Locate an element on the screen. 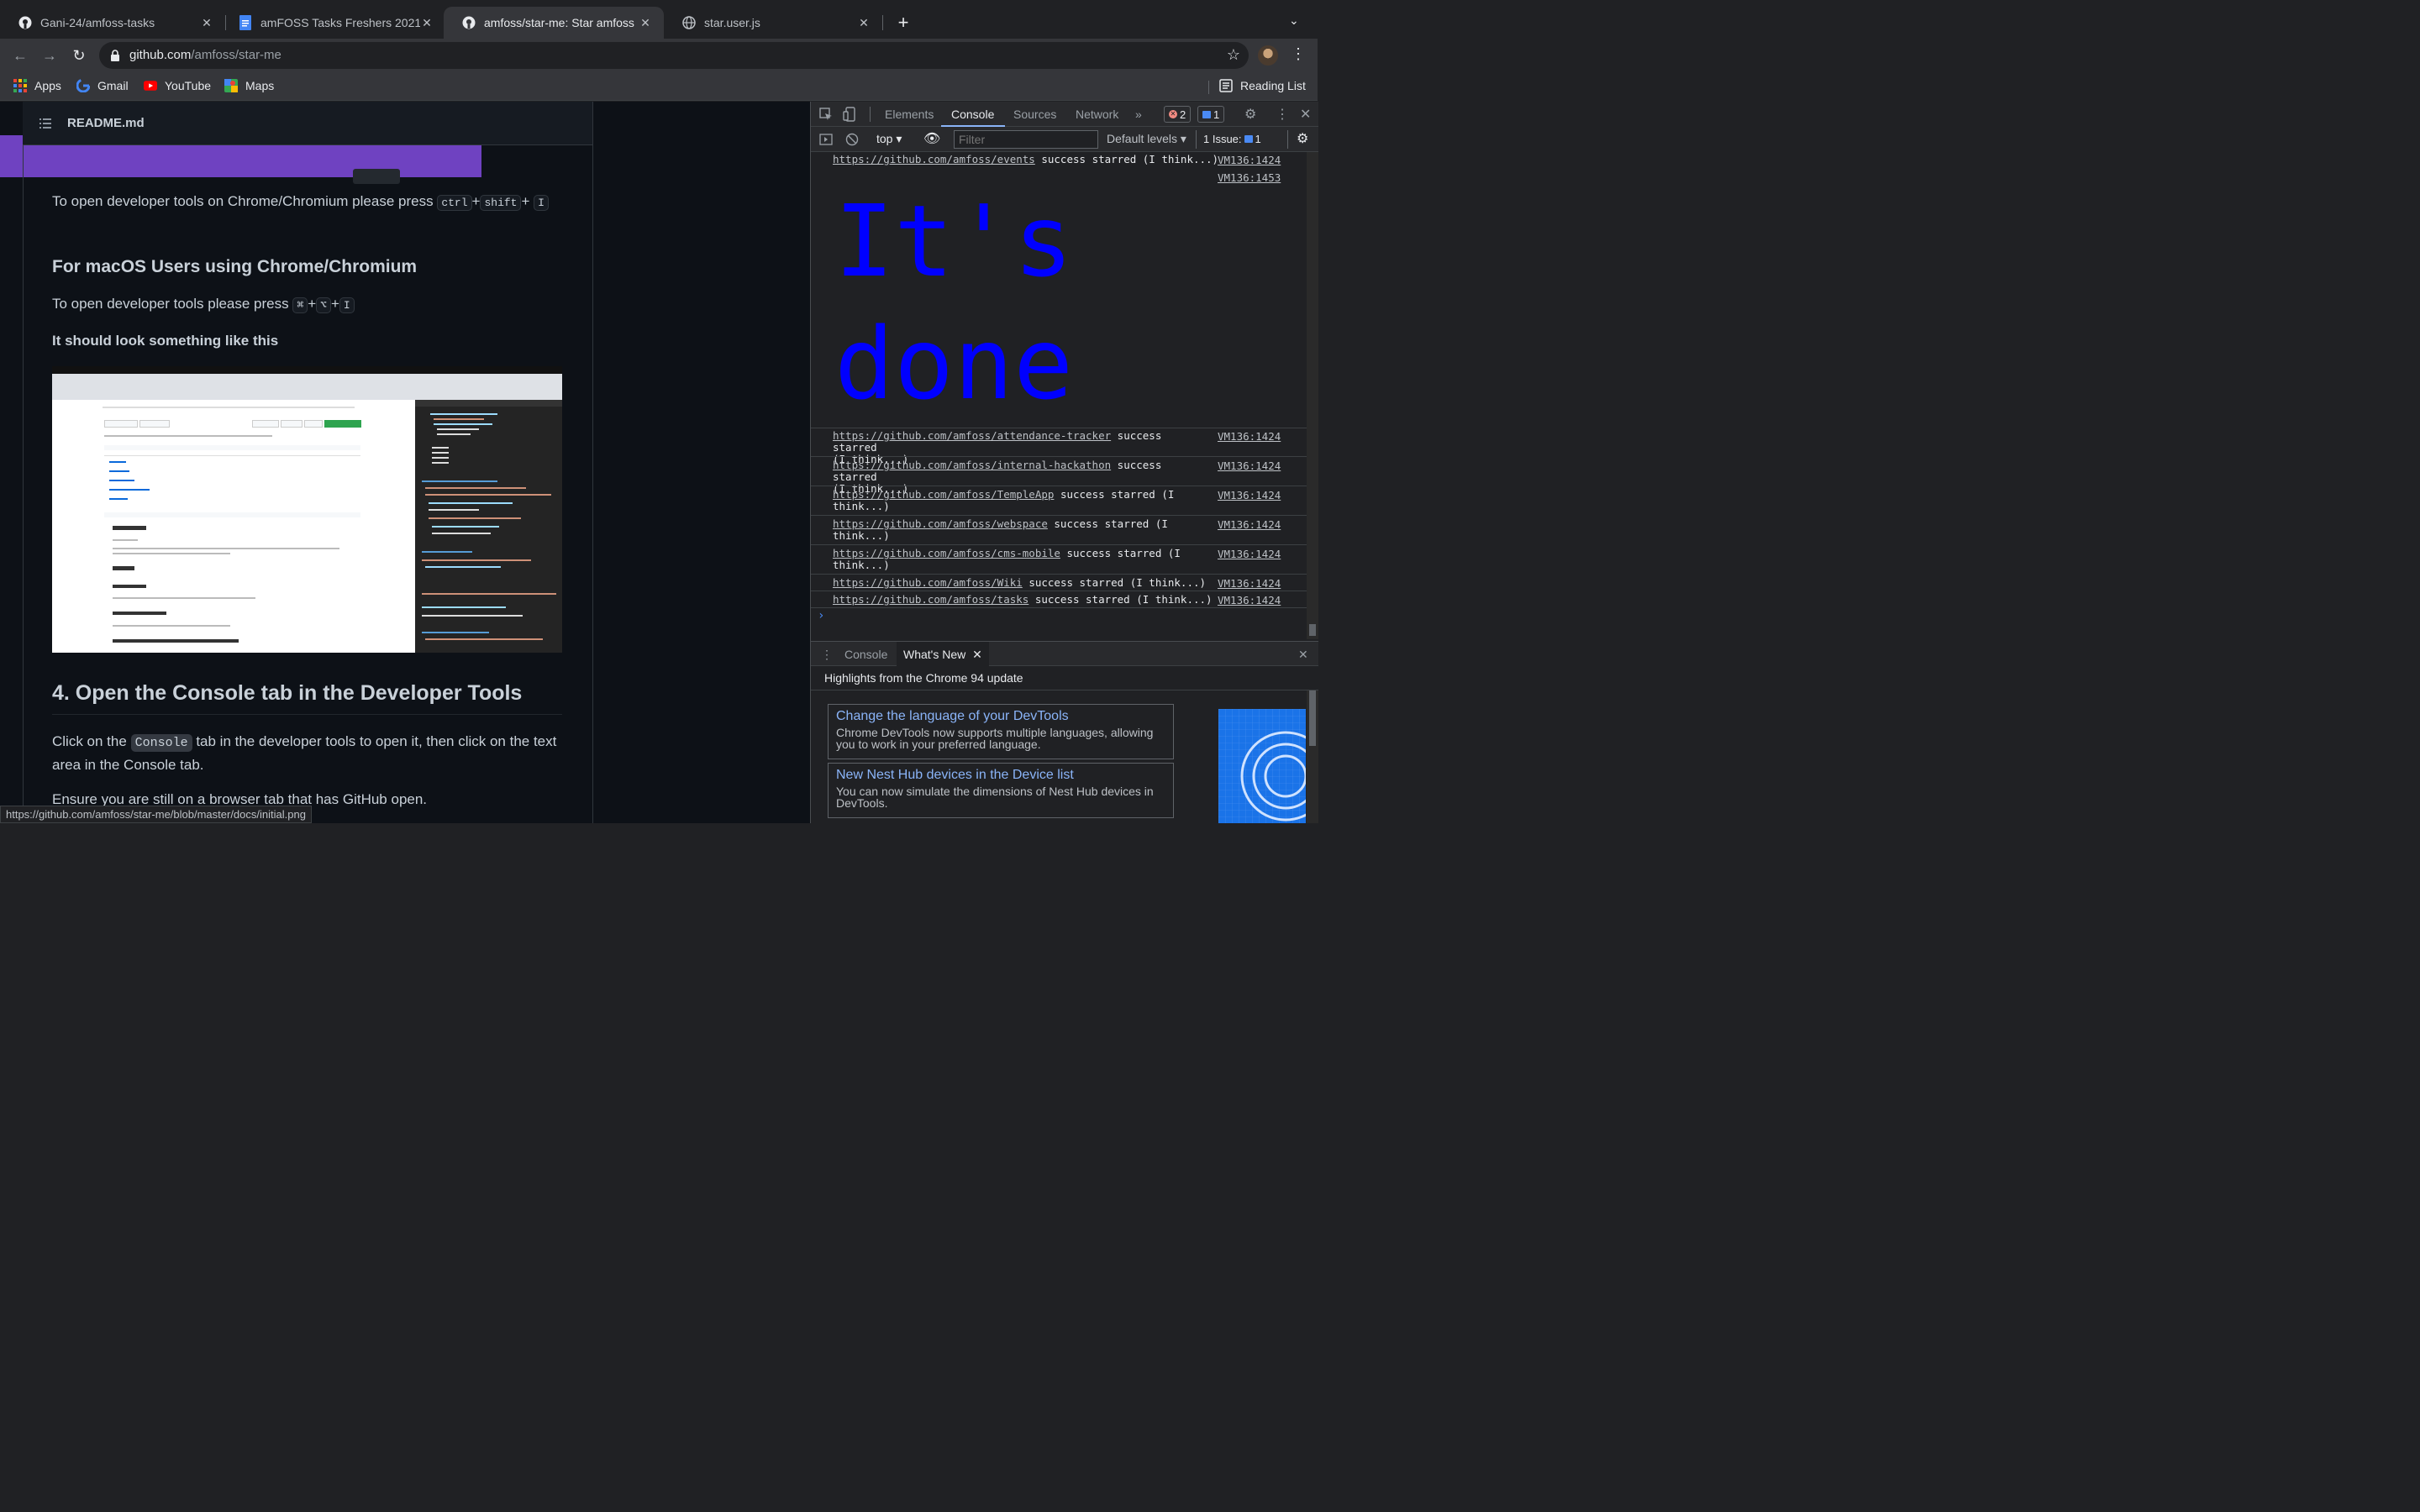 This screenshot has width=2420, height=1512. clear-console-icon is located at coordinates (852, 139).